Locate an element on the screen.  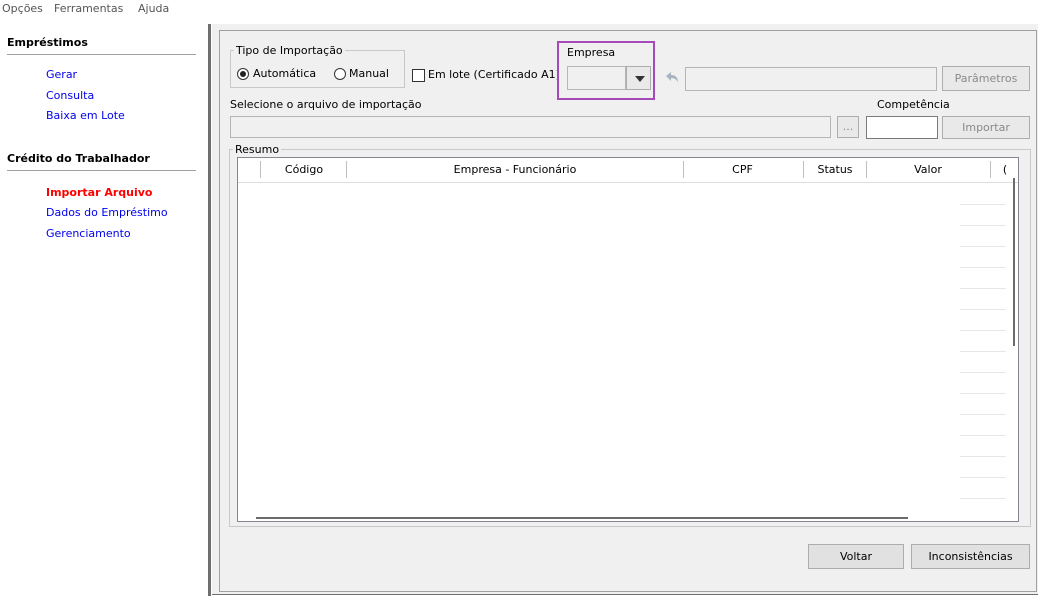
inconsistencias-button: Inconsistências is located at coordinates (970, 556).